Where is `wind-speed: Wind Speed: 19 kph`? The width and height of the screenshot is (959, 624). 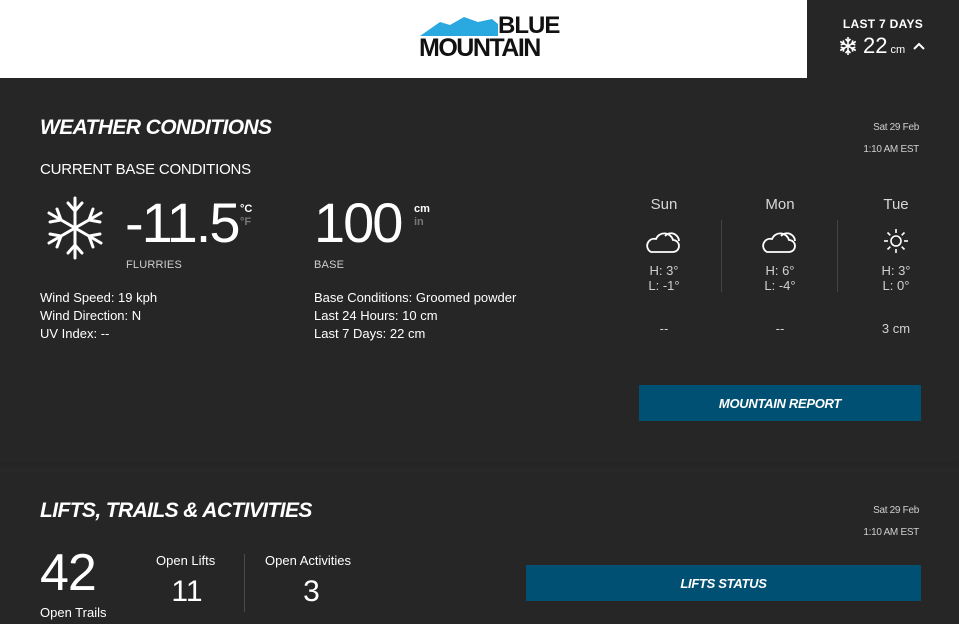
wind-speed: Wind Speed: 19 kph is located at coordinates (99, 297).